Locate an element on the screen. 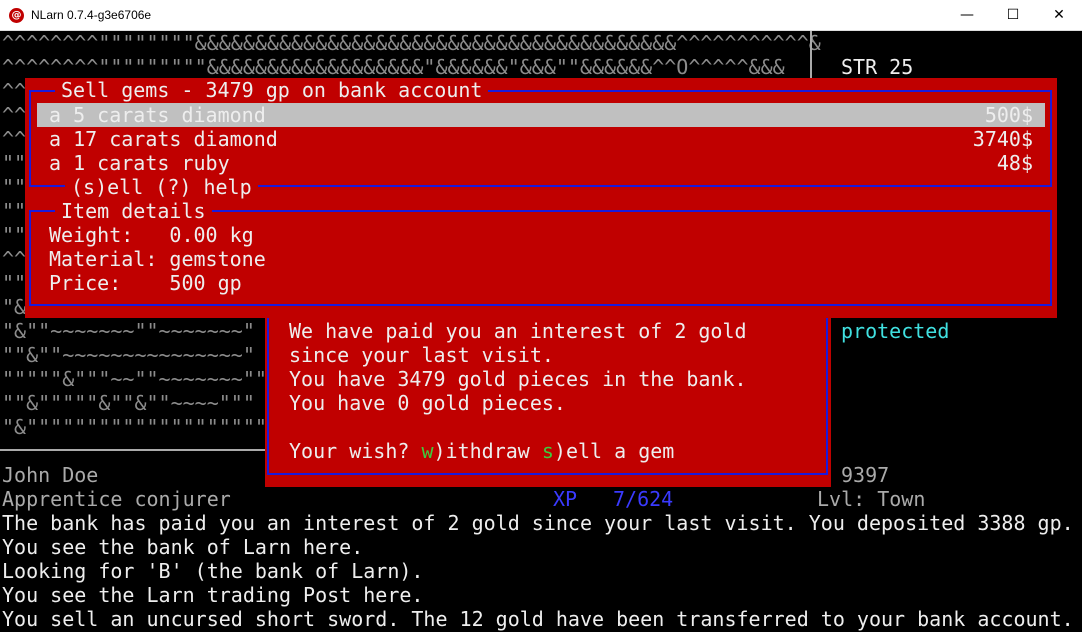 Image resolution: width=1082 pixels, height=632 pixels. maximize-button: ☐ is located at coordinates (1013, 15).